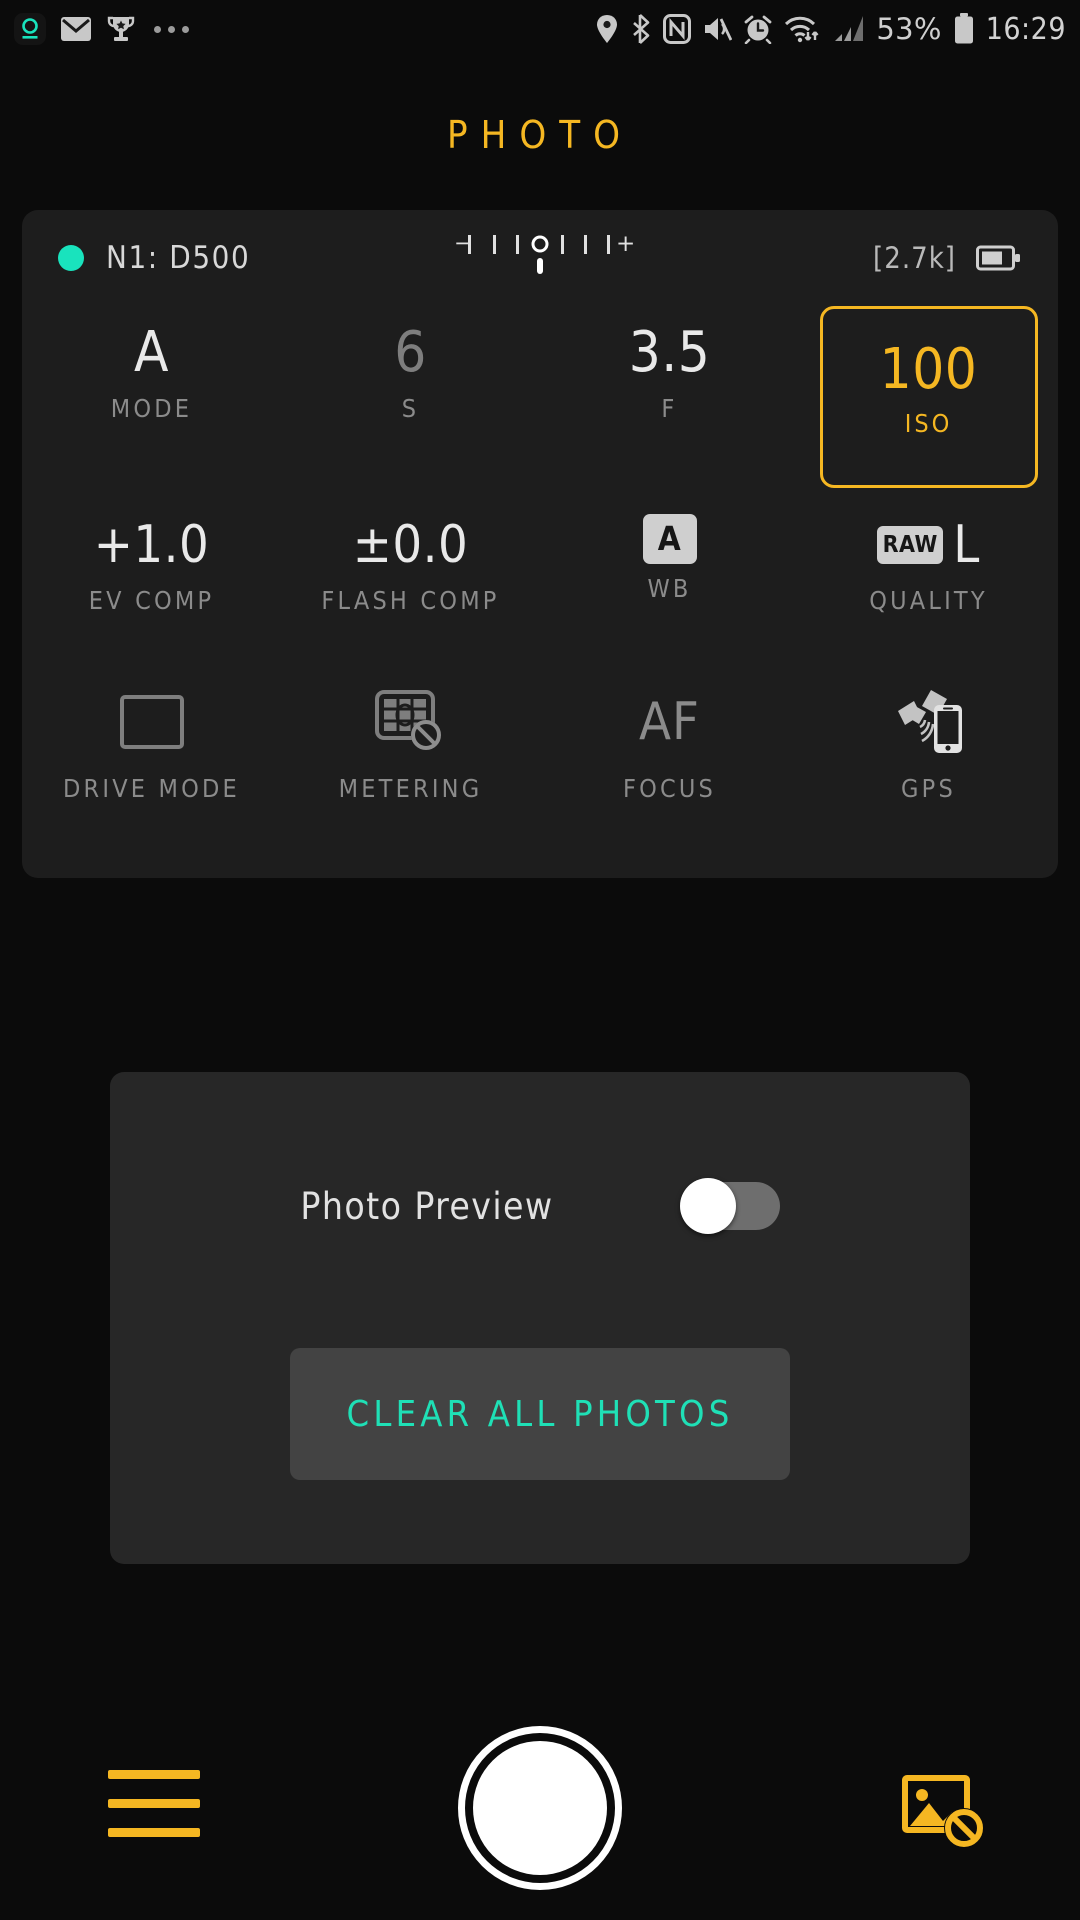  Describe the element at coordinates (121, 28) in the screenshot. I see `trophy-icon` at that location.